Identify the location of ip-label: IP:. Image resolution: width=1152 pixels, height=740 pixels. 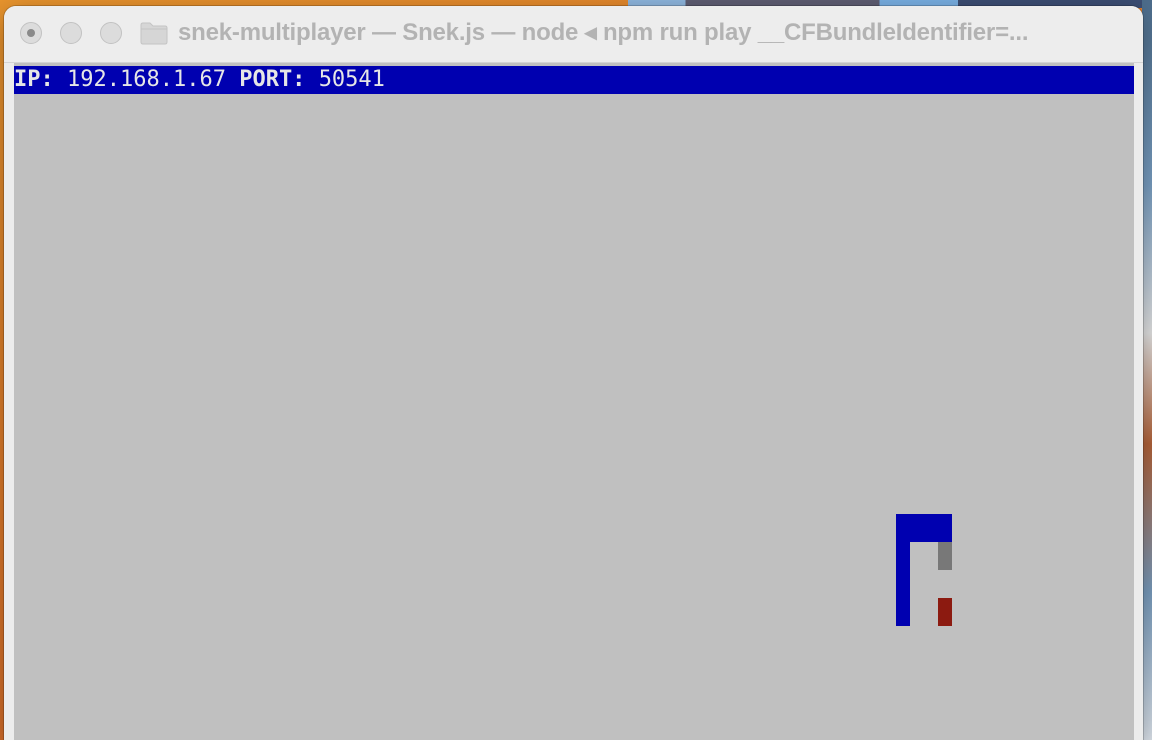
(34, 79).